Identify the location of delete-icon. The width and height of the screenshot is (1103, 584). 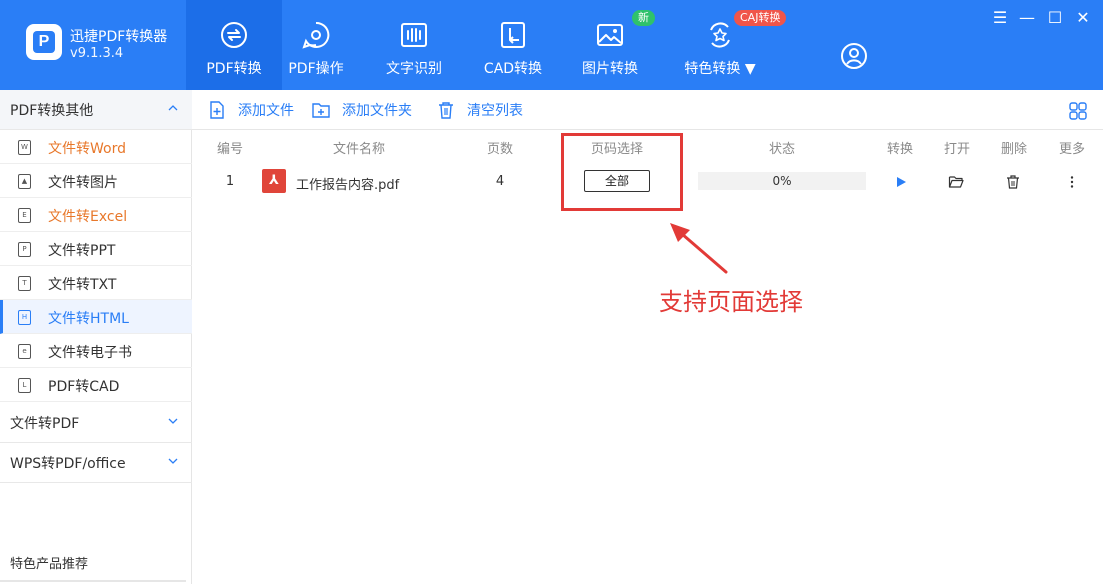
(1013, 182).